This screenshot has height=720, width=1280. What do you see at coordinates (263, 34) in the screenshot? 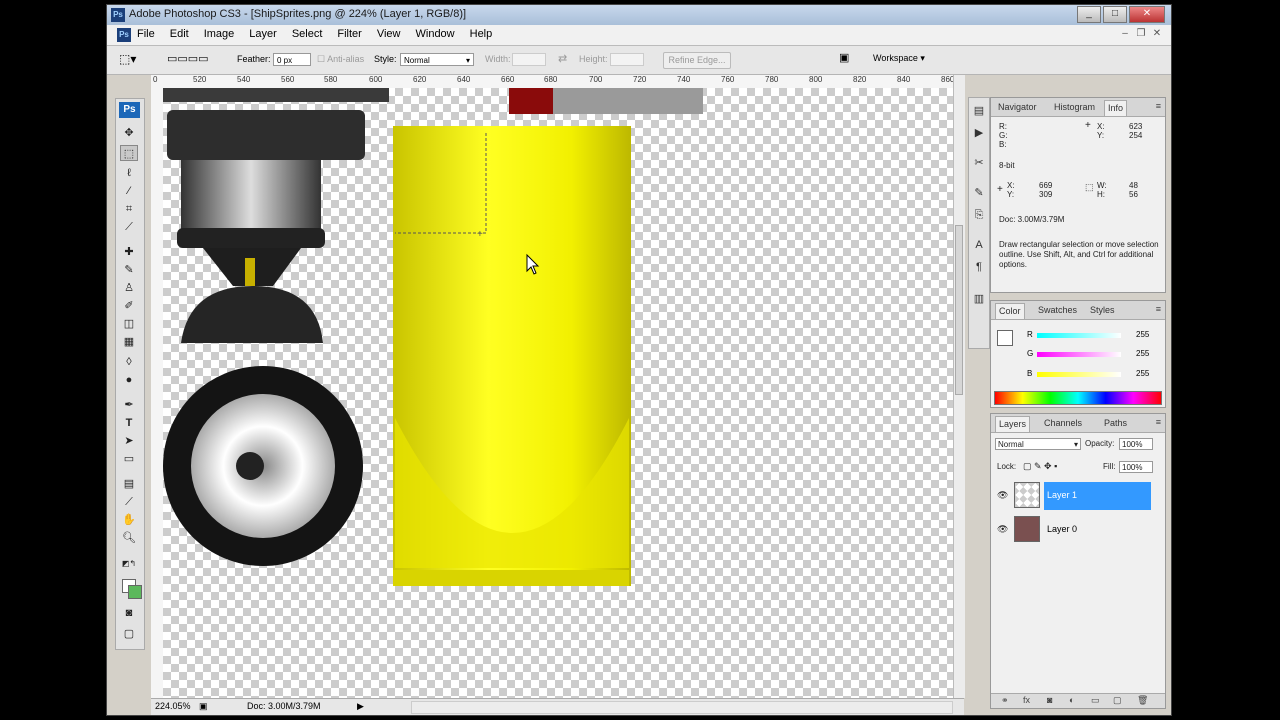
I see `menu-layer: Layer` at bounding box center [263, 34].